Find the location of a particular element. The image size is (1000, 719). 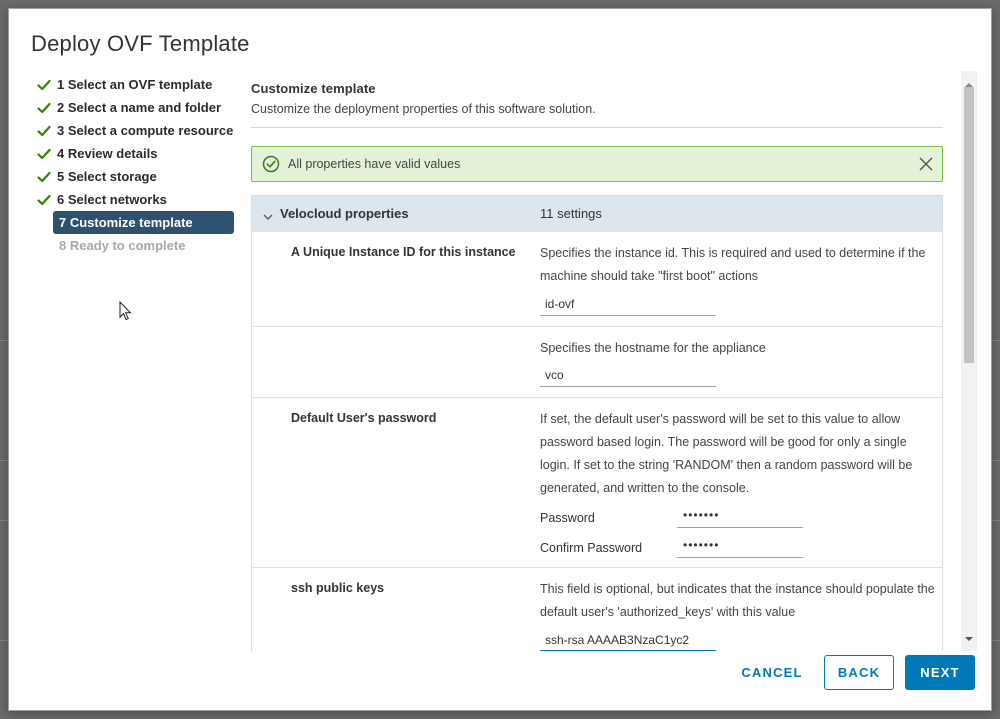

step-ready-to-complete: 8 Ready to complete is located at coordinates (137, 245).